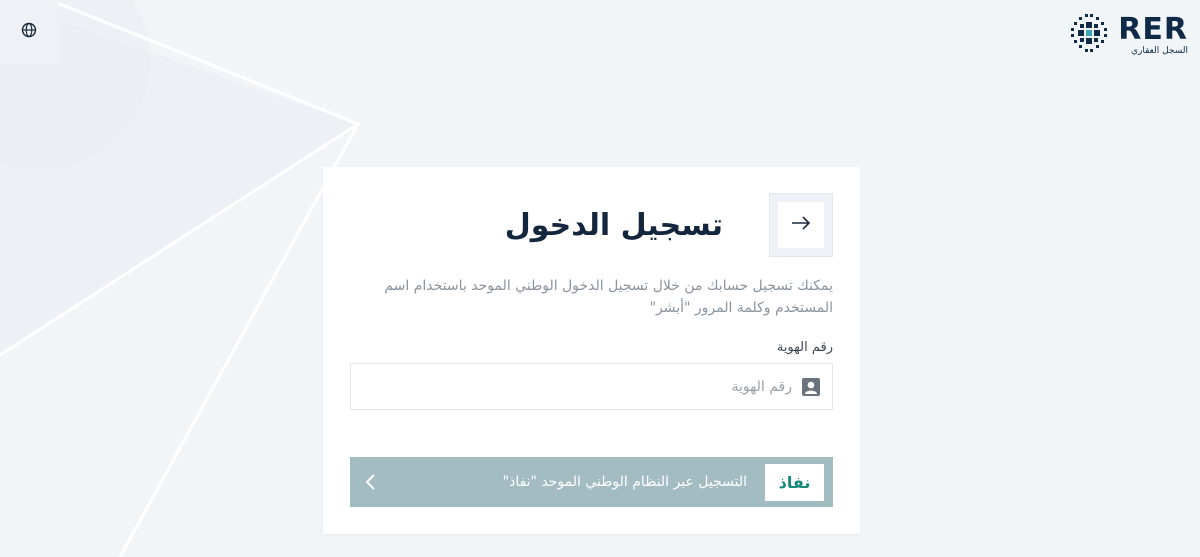 This screenshot has width=1200, height=557. What do you see at coordinates (571, 386) in the screenshot?
I see `id-number-input` at bounding box center [571, 386].